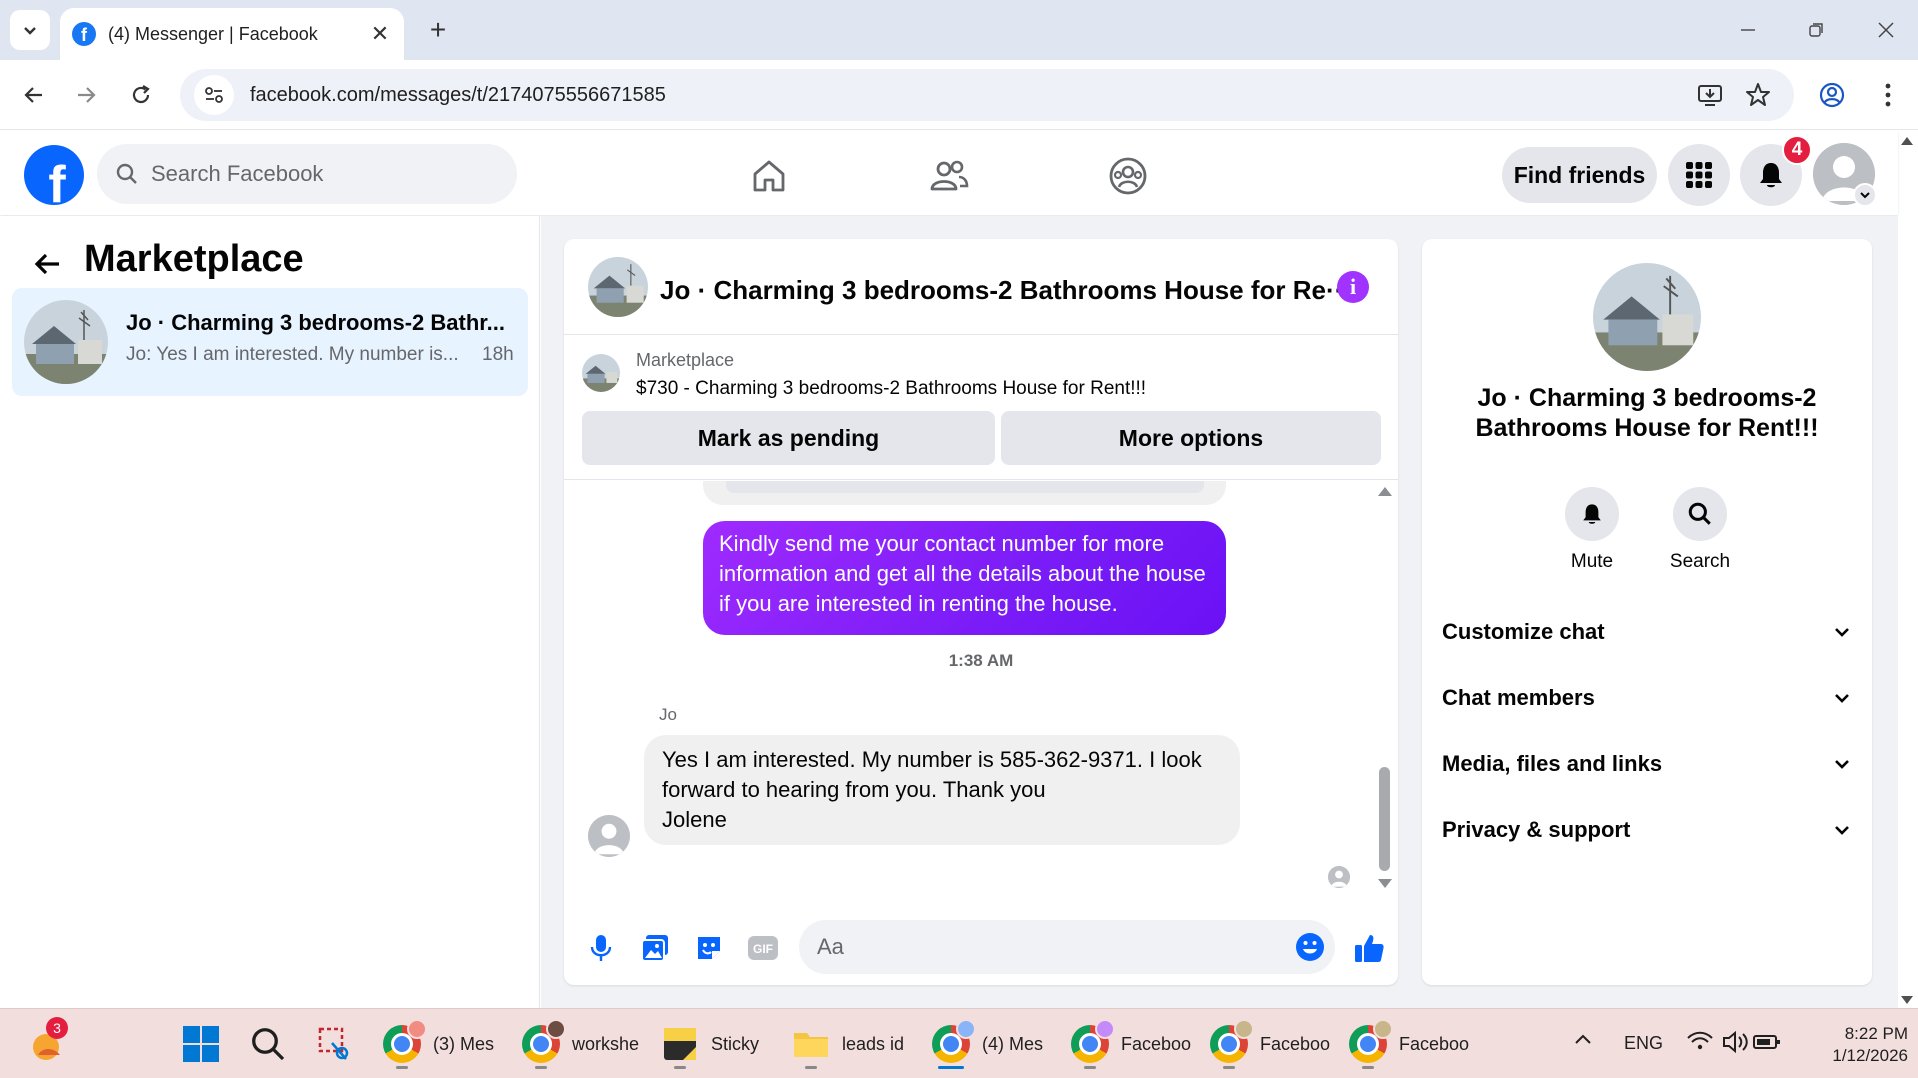  I want to click on restore-button, so click(1816, 30).